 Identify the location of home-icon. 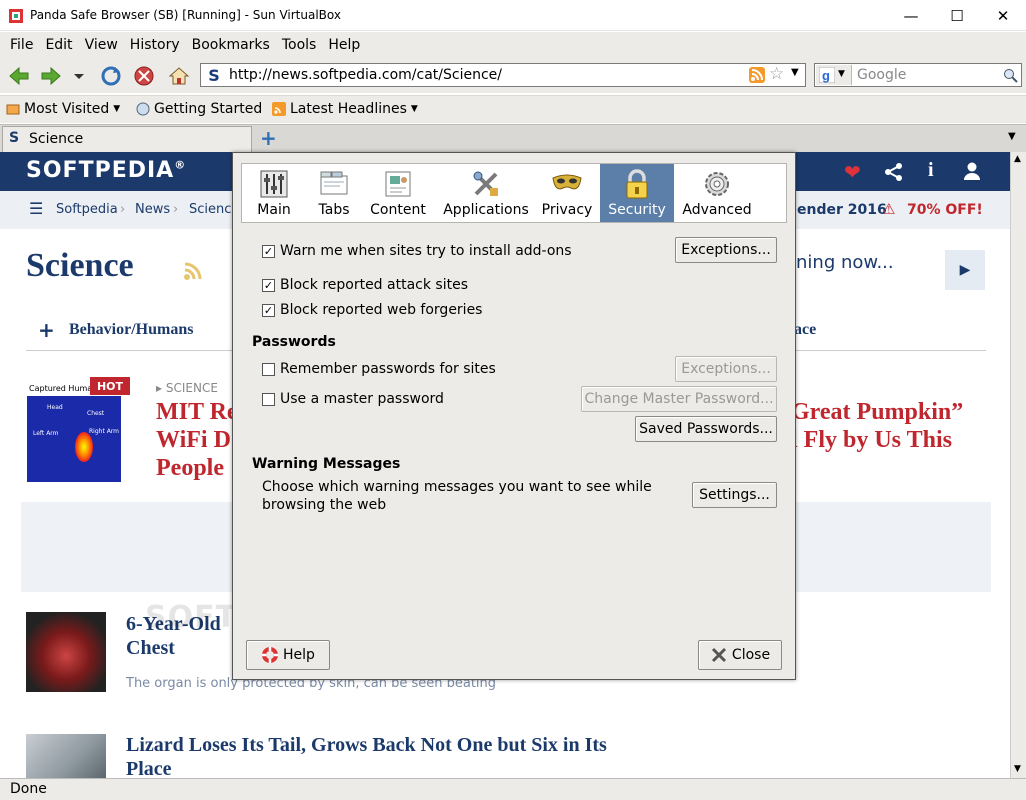
(179, 76).